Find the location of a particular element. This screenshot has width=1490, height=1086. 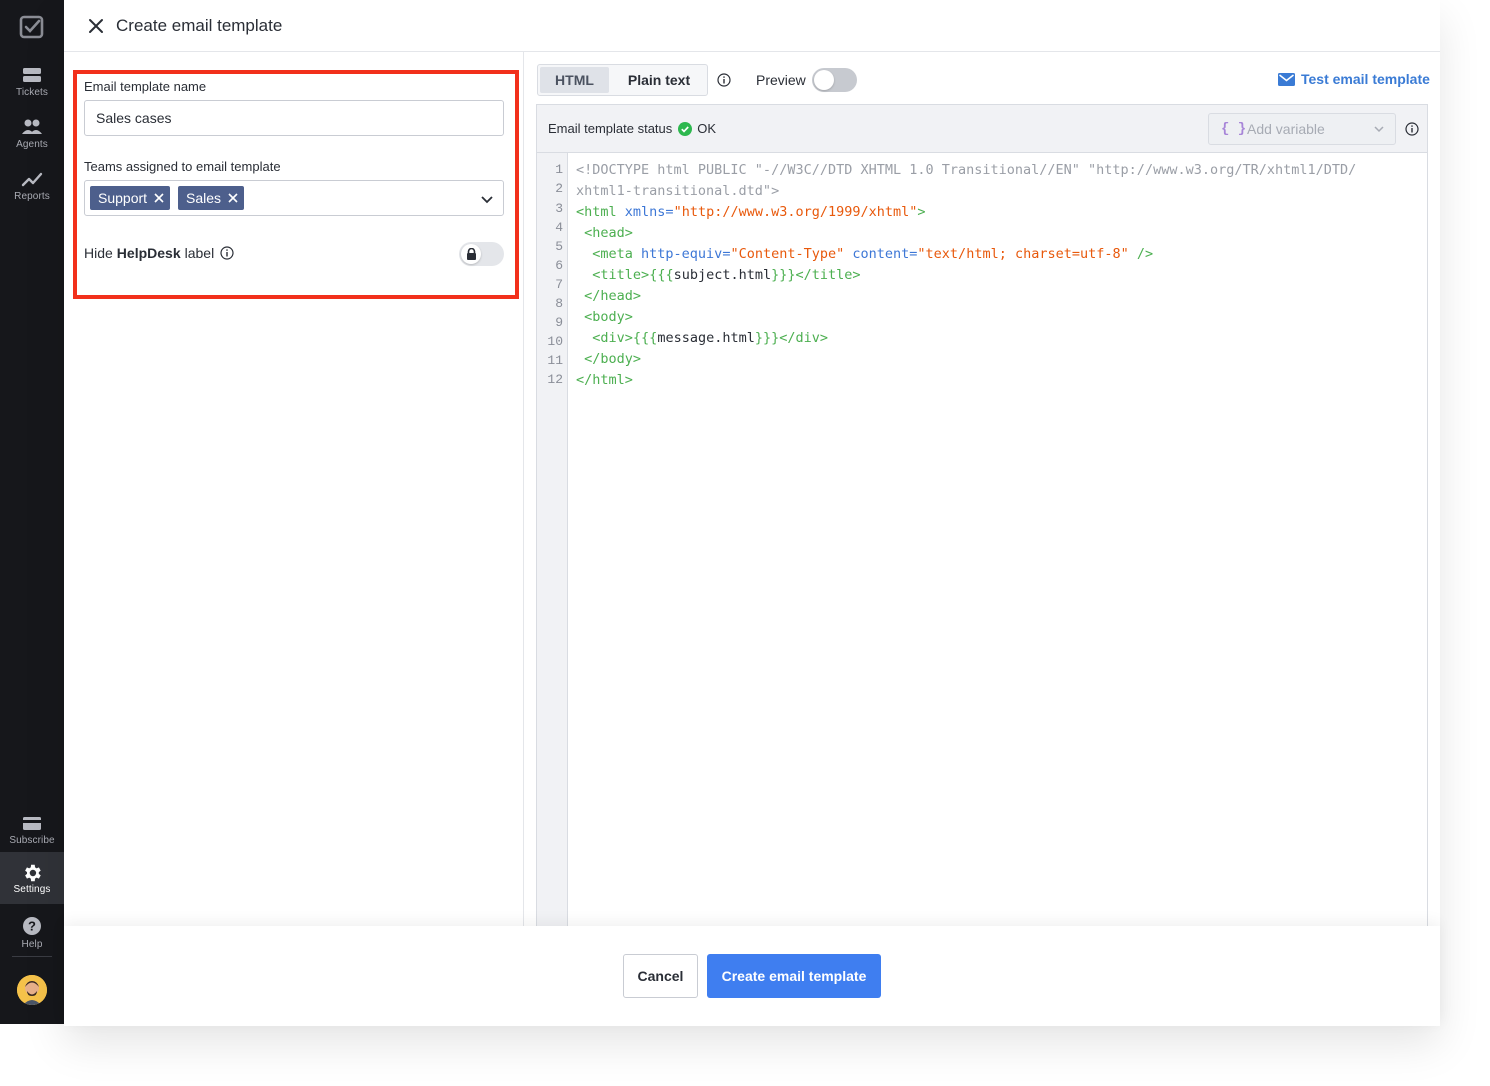

chip-label: Sales is located at coordinates (204, 198).